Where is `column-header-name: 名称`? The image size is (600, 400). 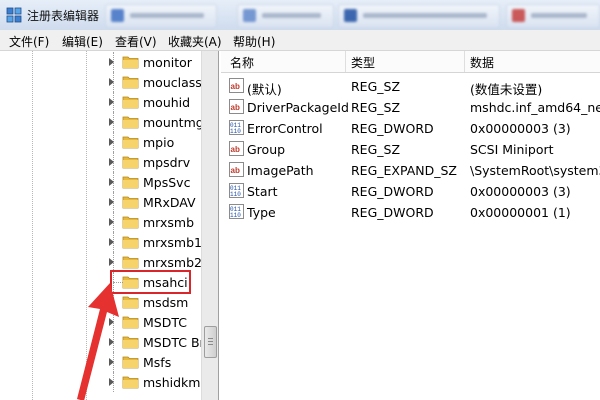 column-header-name: 名称 is located at coordinates (242, 62).